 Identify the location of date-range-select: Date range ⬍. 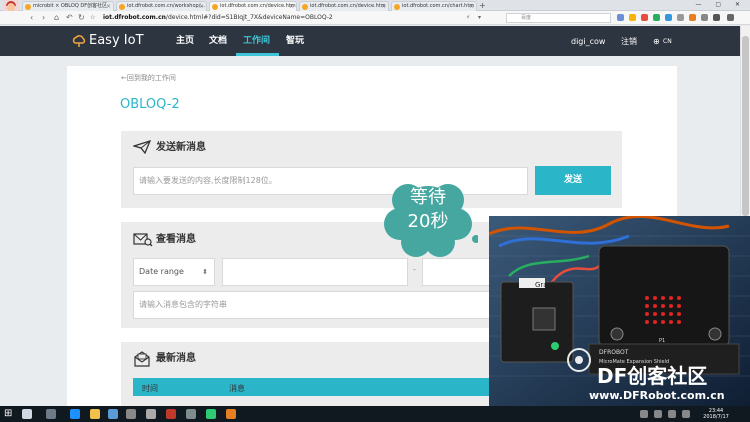
(174, 272).